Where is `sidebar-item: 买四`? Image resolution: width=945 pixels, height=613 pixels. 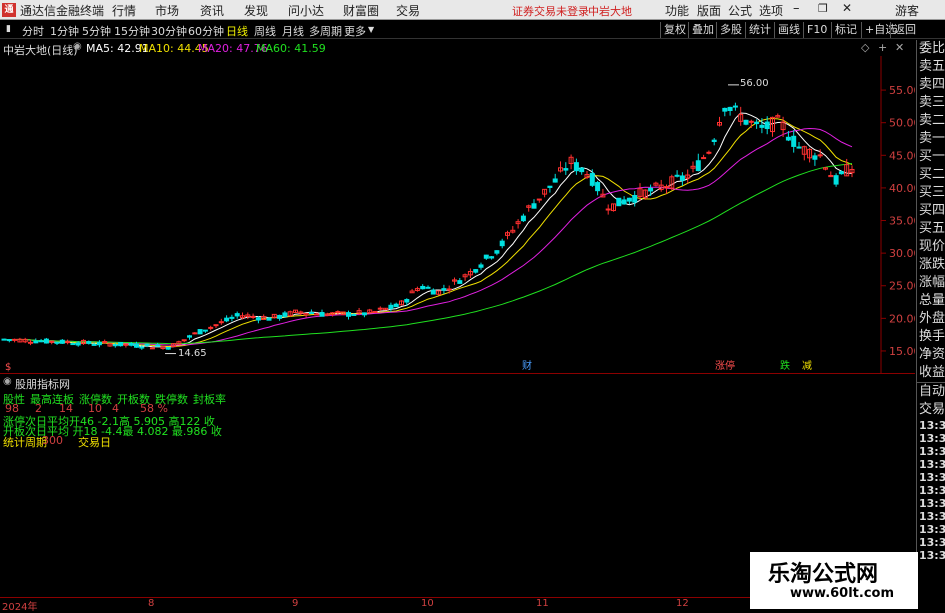
sidebar-item: 买四 is located at coordinates (931, 211).